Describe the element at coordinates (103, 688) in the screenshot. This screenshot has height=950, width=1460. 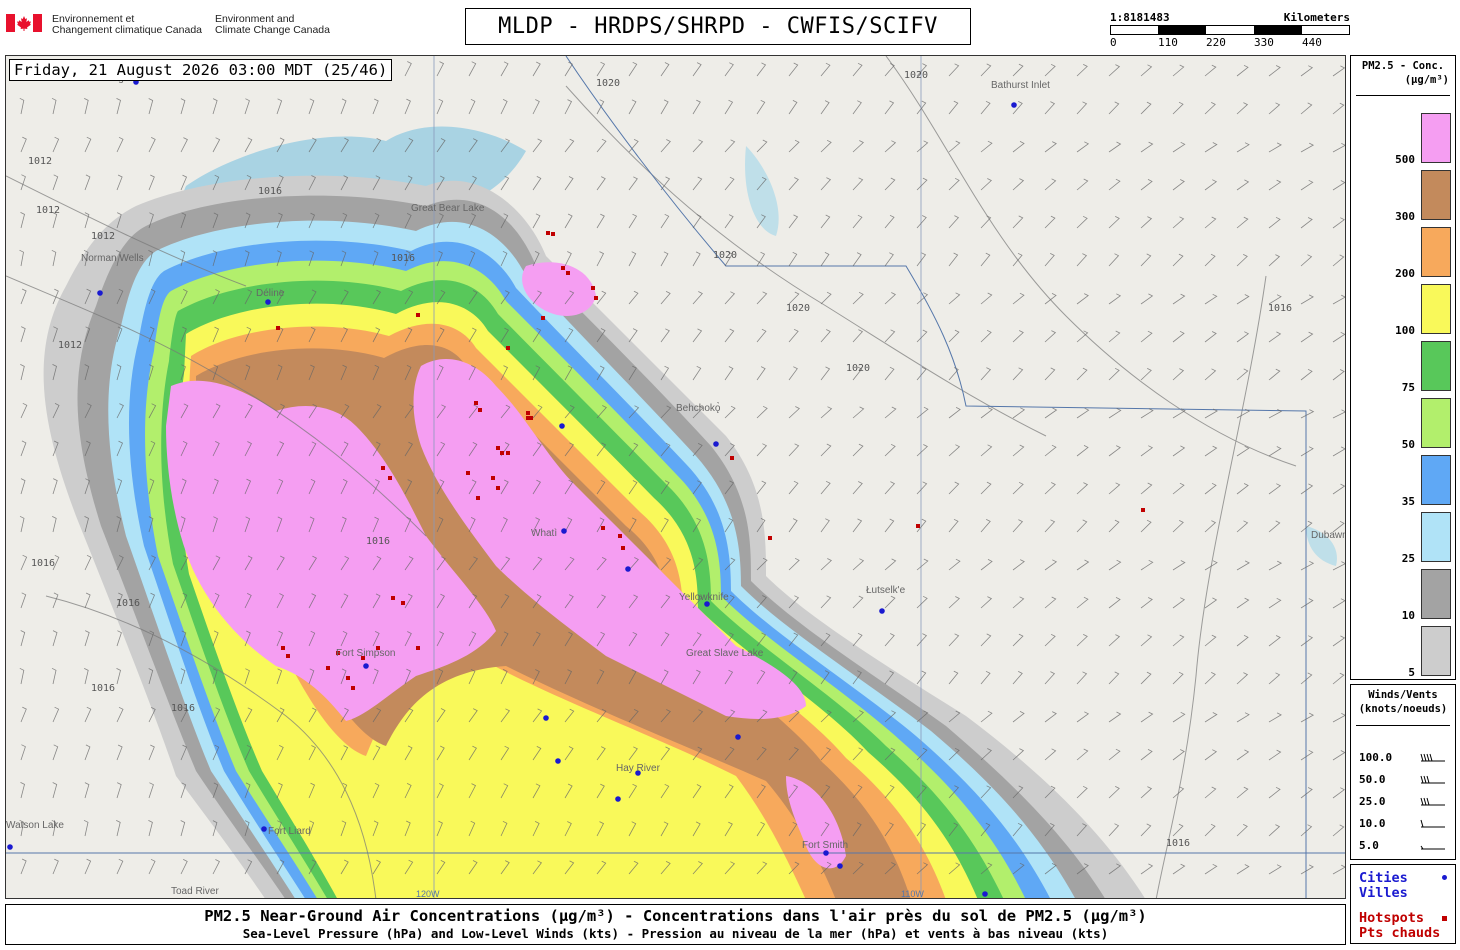
I see `isobar-label: 1016` at that location.